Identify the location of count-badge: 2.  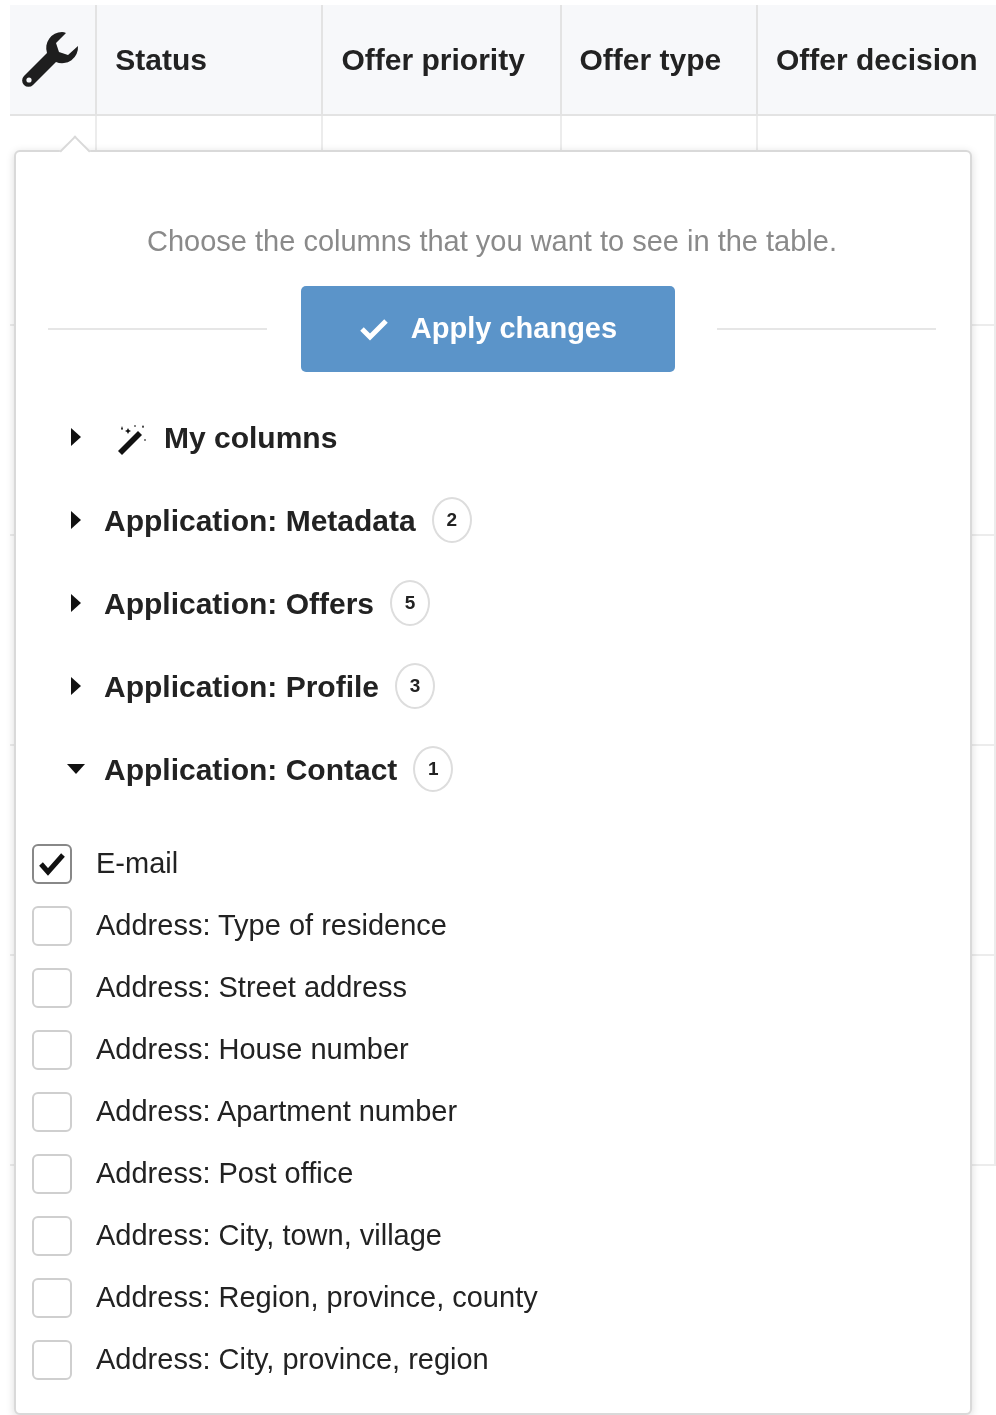
(451, 520).